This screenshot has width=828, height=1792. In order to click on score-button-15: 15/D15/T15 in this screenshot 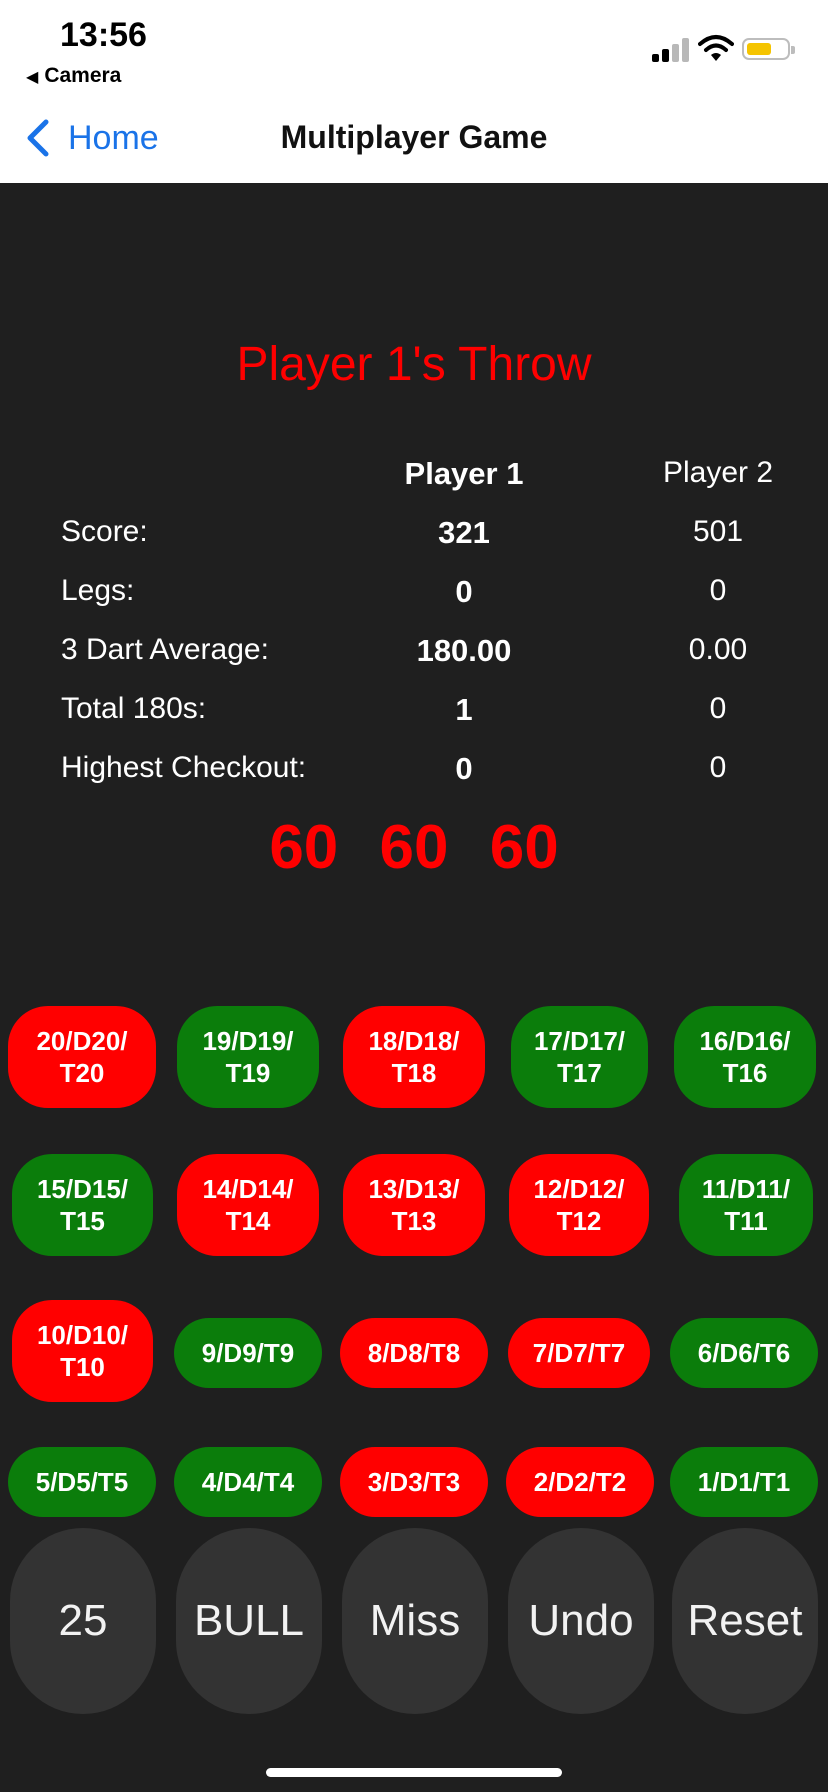, I will do `click(82, 1205)`.